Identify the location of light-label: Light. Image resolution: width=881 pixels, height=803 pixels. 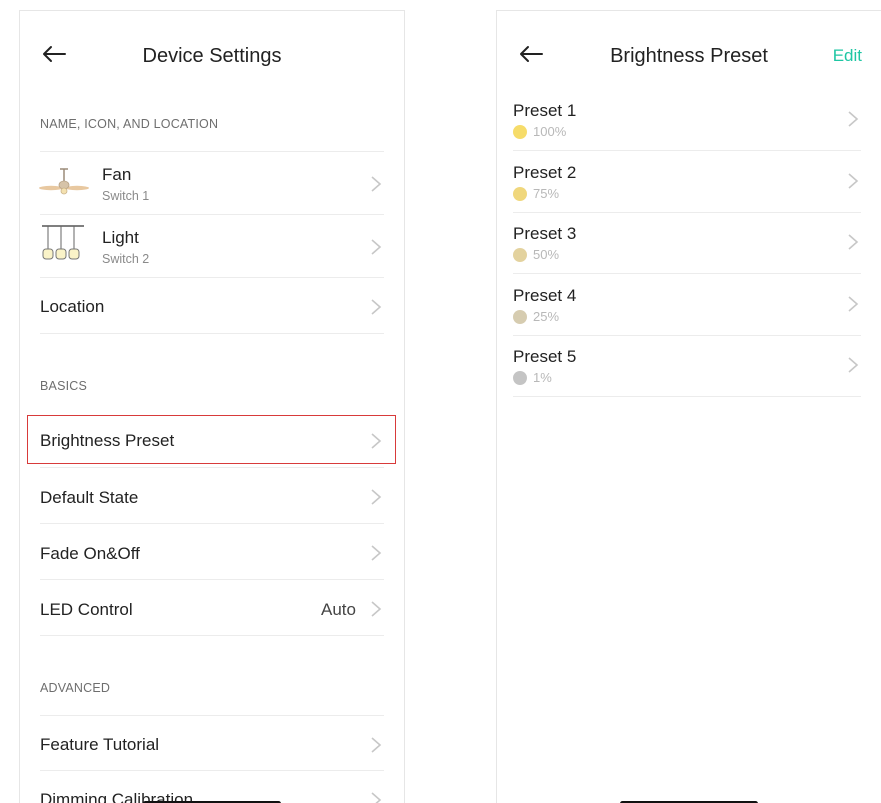
(120, 237).